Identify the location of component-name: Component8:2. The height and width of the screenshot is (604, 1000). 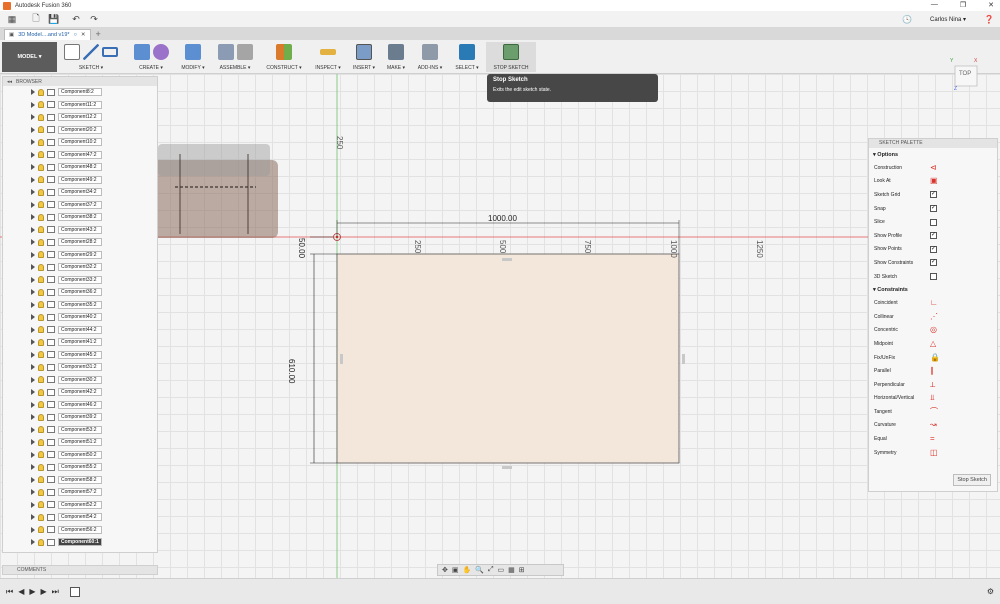
(80, 92).